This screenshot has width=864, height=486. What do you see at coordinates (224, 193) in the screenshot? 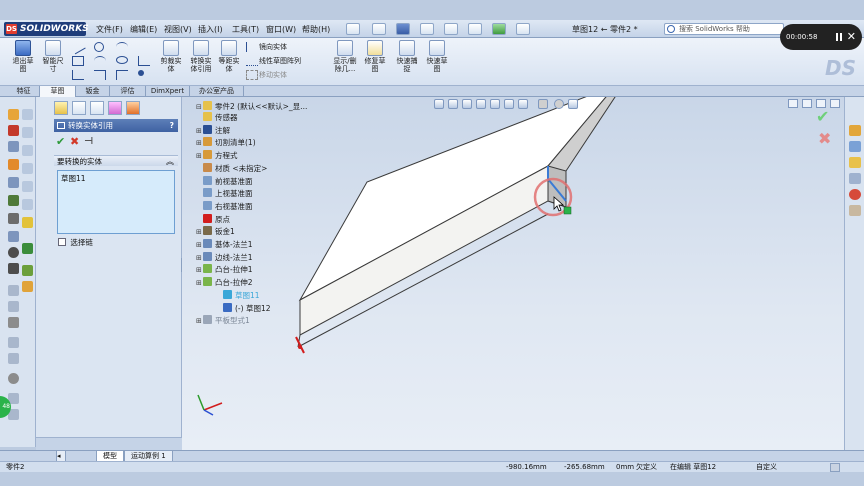
I see `tree-item: 上视基准面` at bounding box center [224, 193].